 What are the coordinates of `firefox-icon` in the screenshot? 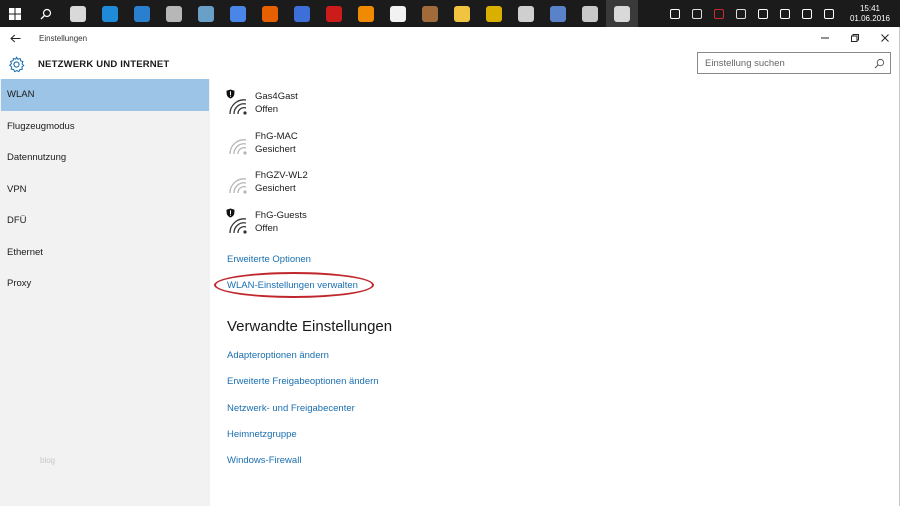 It's located at (270, 13).